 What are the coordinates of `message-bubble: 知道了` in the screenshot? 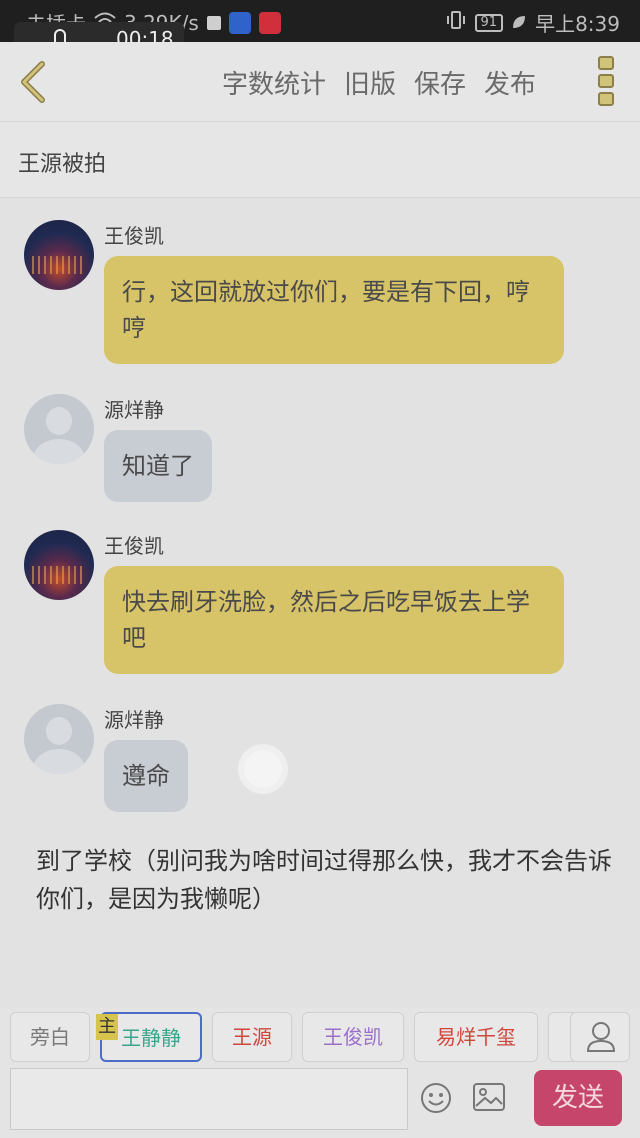 It's located at (158, 466).